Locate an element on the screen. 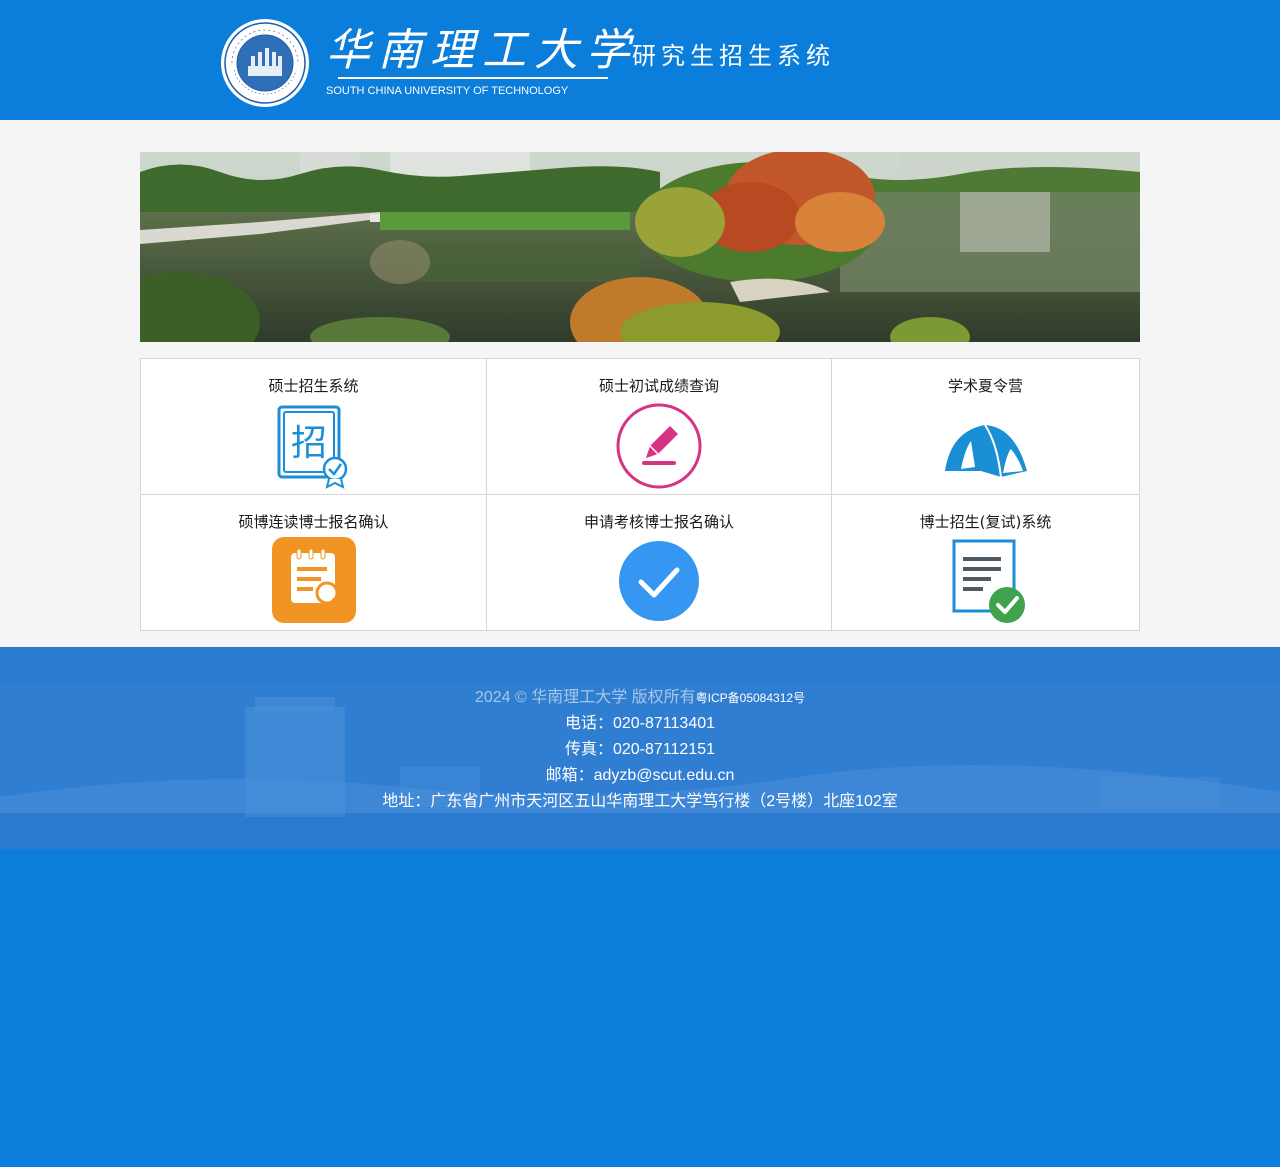  service-summer-camp: 学术夏令营 is located at coordinates (985, 427).